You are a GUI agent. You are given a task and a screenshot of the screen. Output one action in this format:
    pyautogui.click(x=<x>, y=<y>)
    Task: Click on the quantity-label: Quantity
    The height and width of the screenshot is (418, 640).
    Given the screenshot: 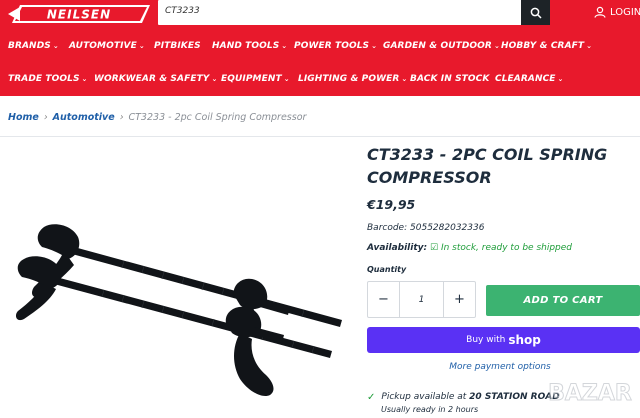 What is the action you would take?
    pyautogui.click(x=387, y=269)
    